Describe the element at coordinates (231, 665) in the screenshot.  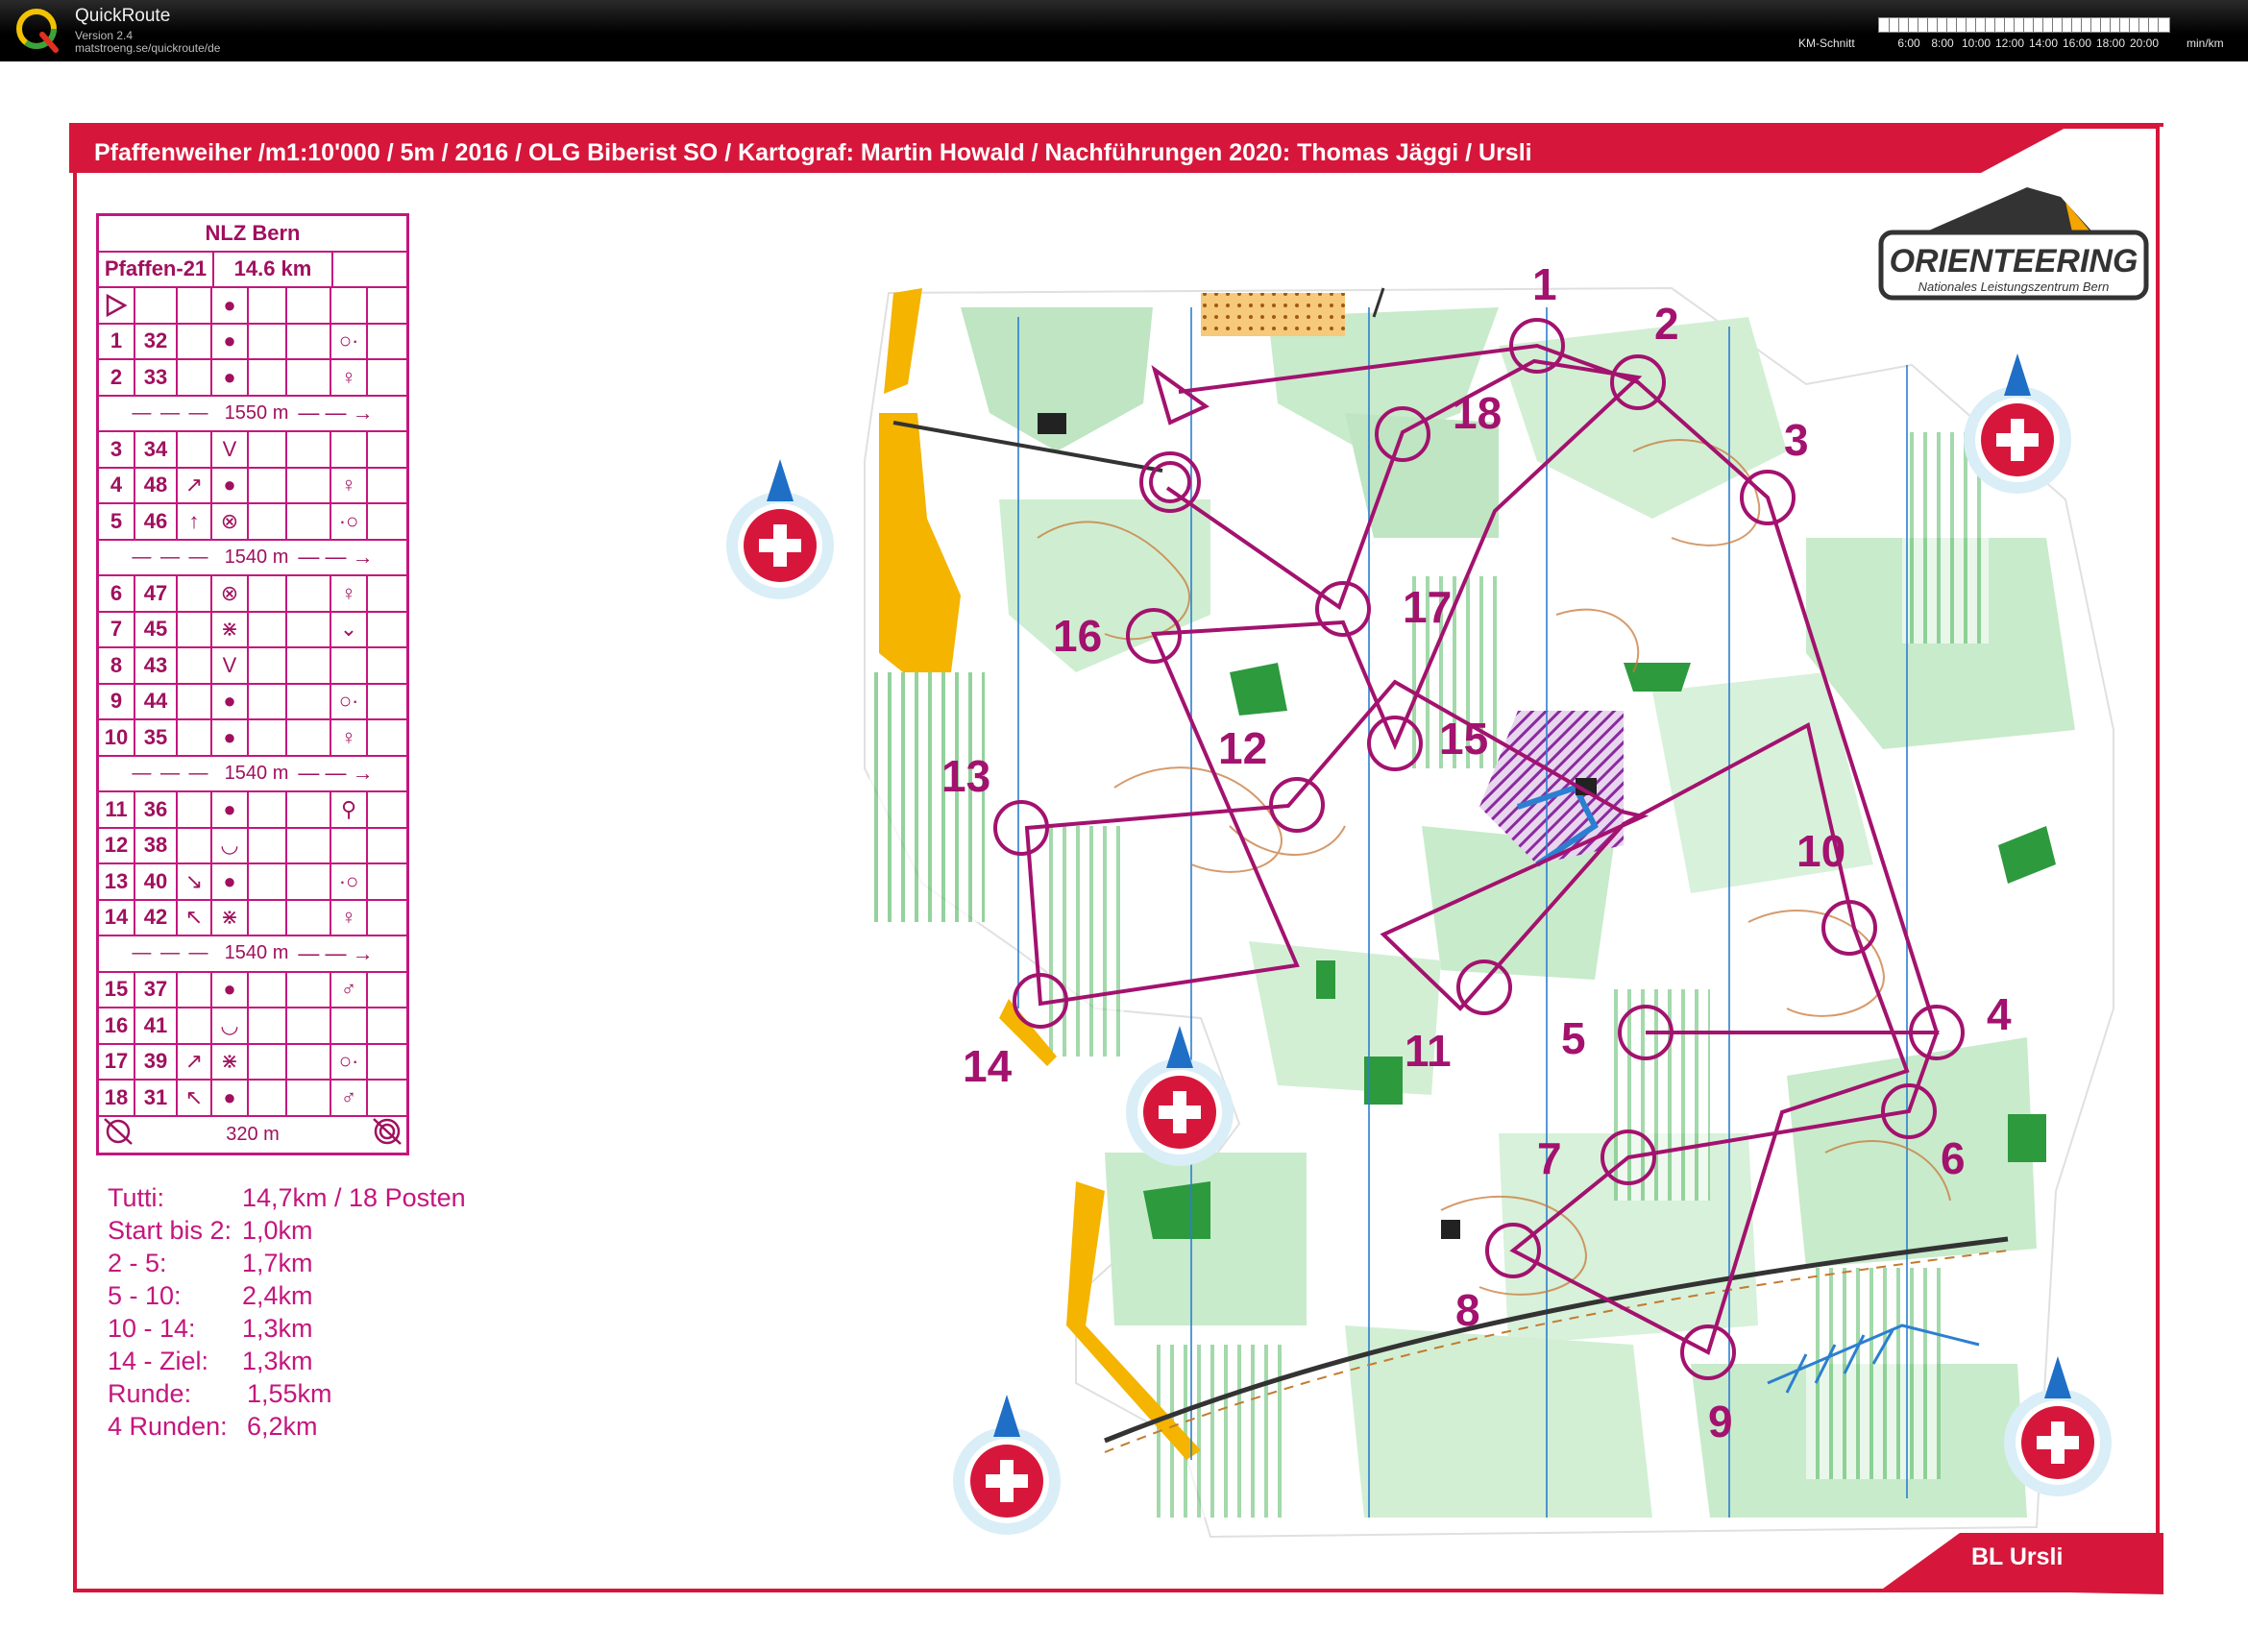
I see `cd-feature: V` at that location.